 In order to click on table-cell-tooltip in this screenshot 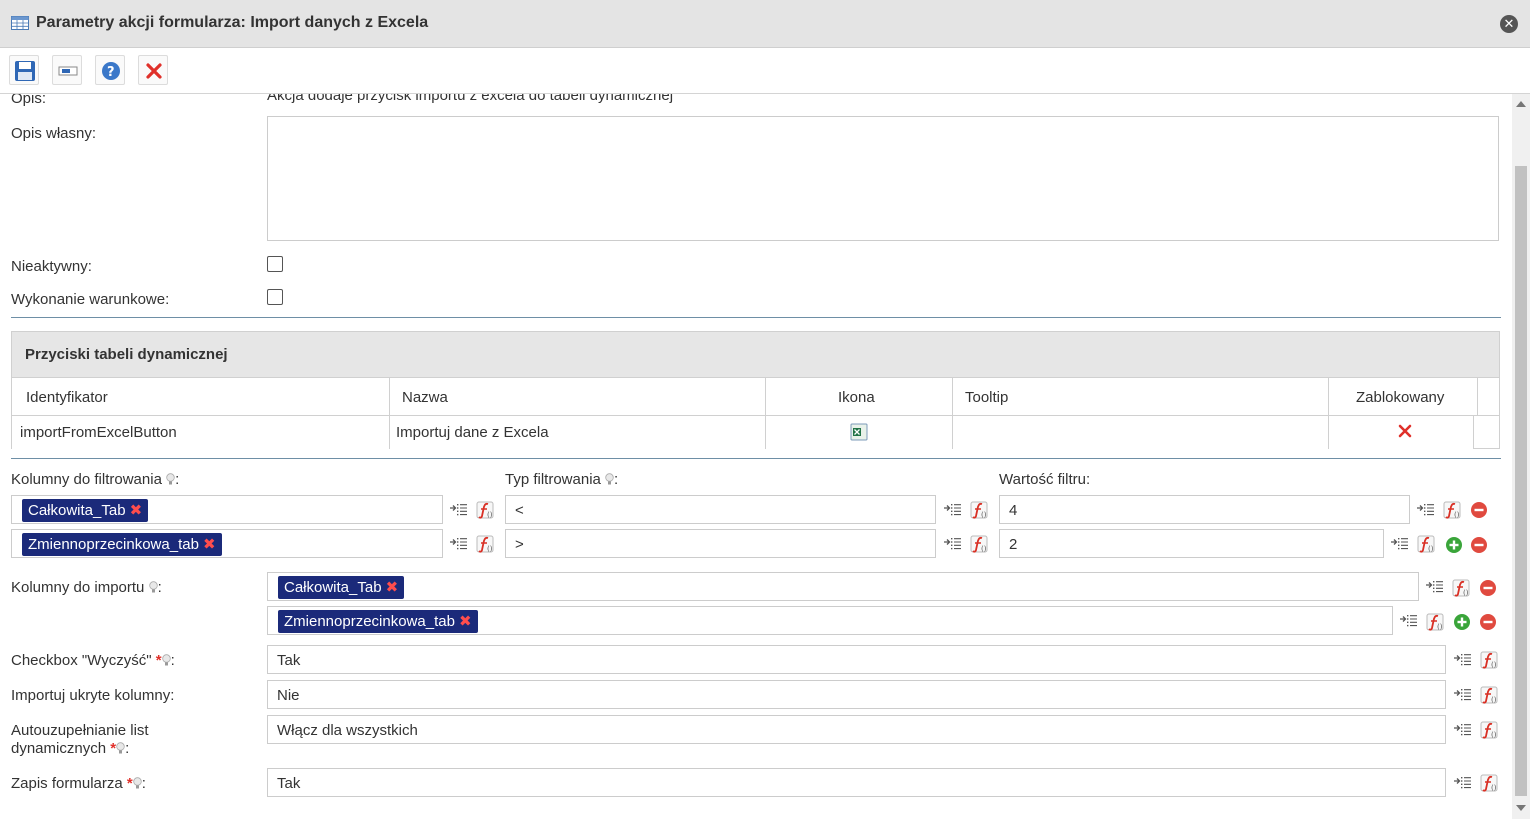, I will do `click(1141, 432)`.